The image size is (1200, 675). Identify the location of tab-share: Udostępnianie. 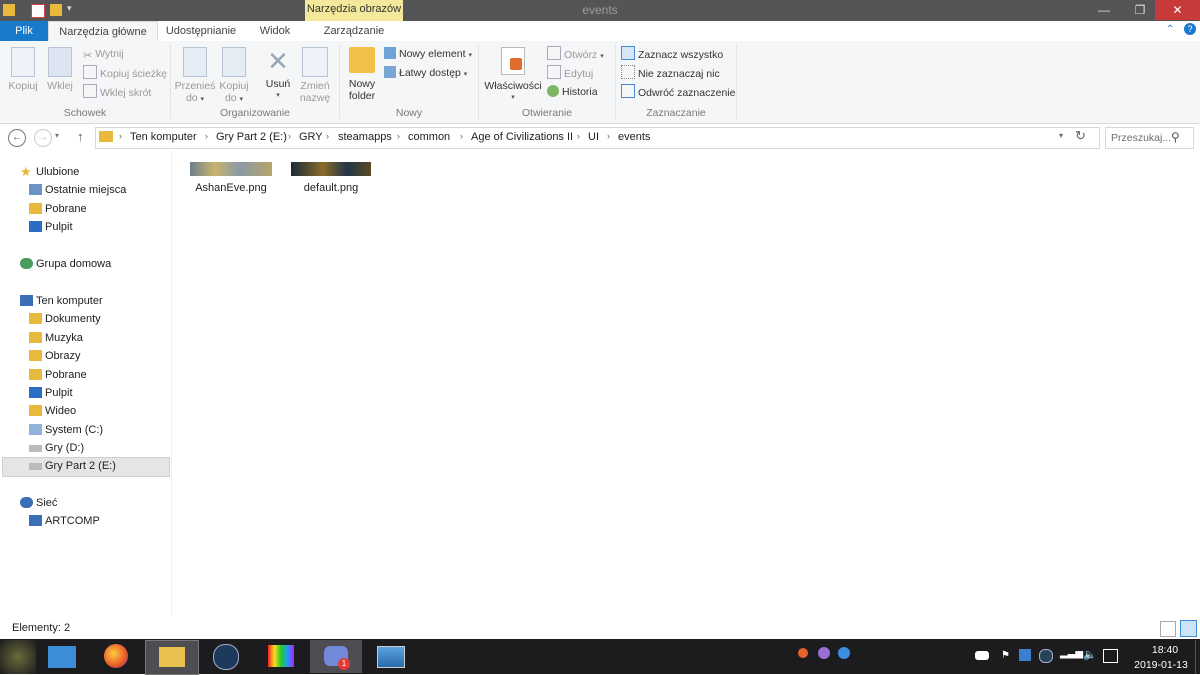
(201, 31).